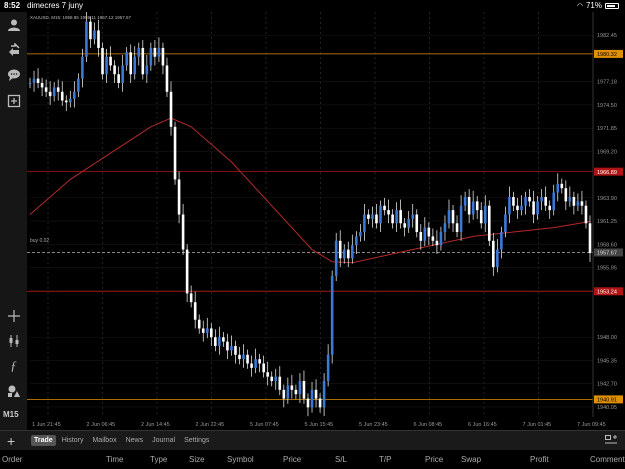 The image size is (625, 469). What do you see at coordinates (607, 459) in the screenshot?
I see `column-header-comment: Comment` at bounding box center [607, 459].